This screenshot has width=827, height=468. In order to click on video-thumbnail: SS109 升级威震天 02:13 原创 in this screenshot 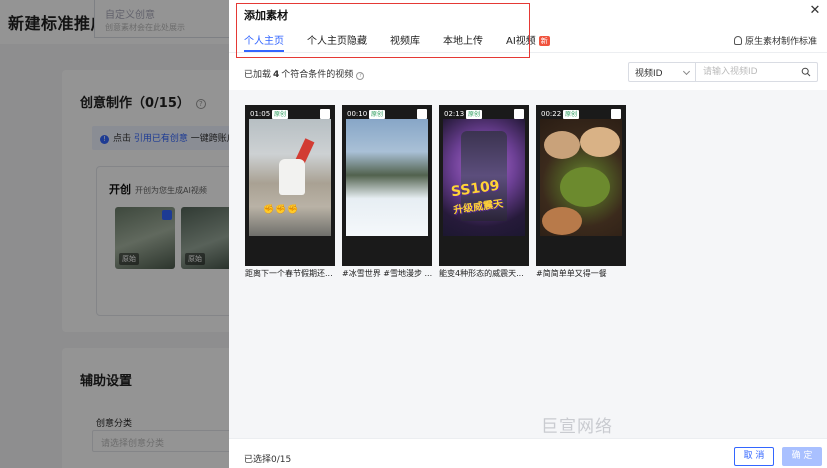, I will do `click(484, 185)`.